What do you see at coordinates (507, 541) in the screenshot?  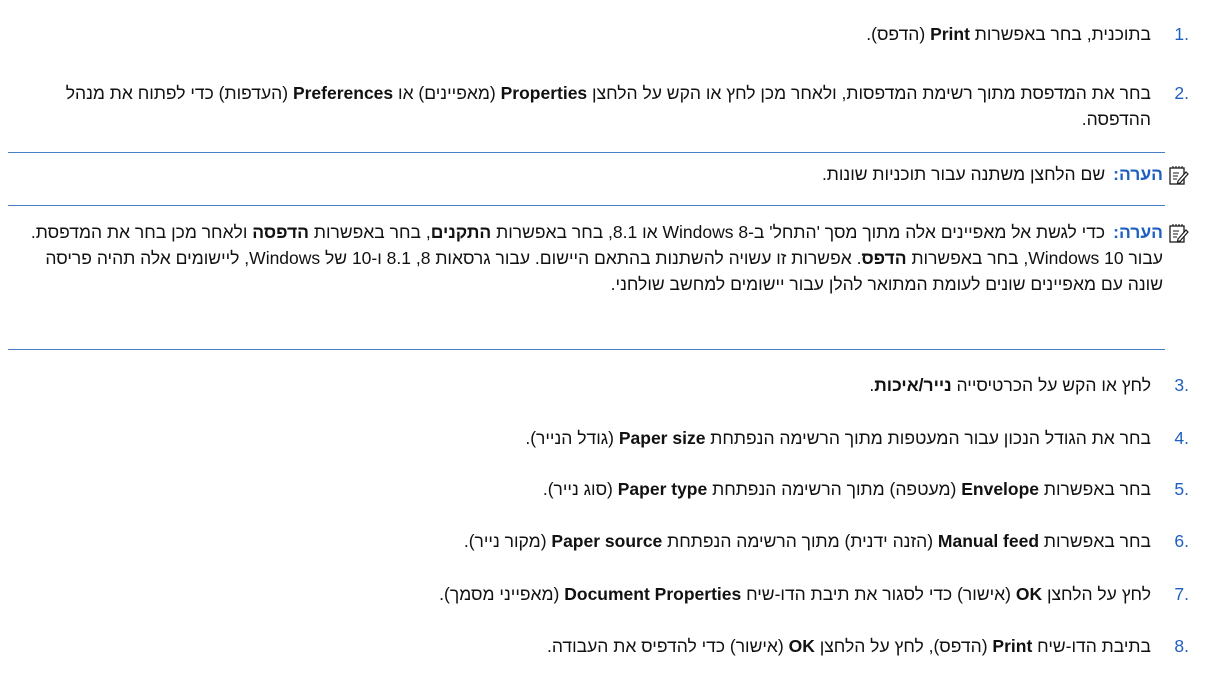 I see `text-run: (מקור נייר).` at bounding box center [507, 541].